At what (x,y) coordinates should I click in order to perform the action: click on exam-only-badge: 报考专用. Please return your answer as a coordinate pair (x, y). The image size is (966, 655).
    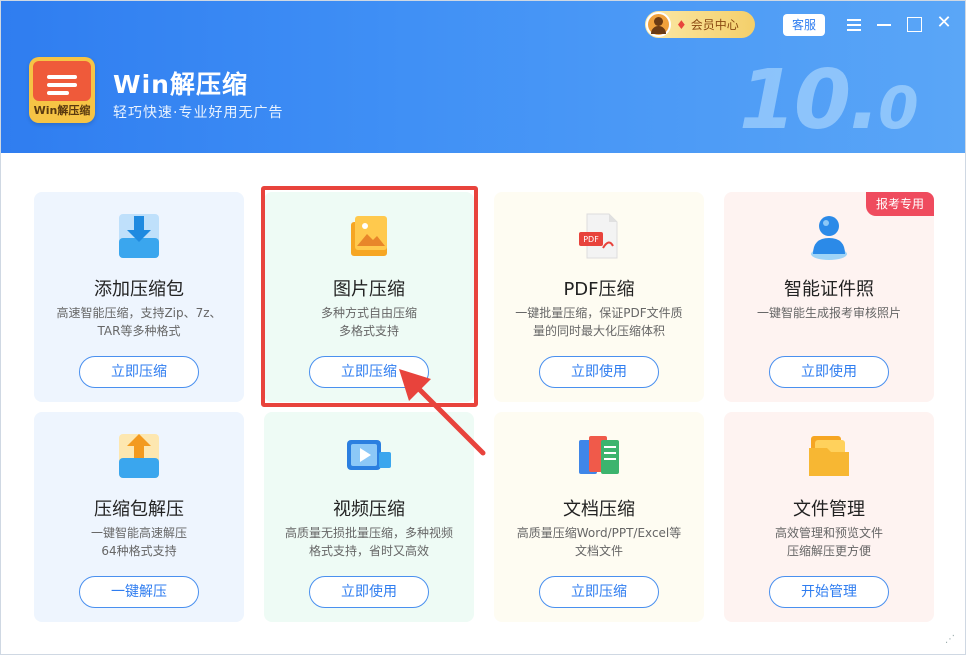
    Looking at the image, I should click on (899, 204).